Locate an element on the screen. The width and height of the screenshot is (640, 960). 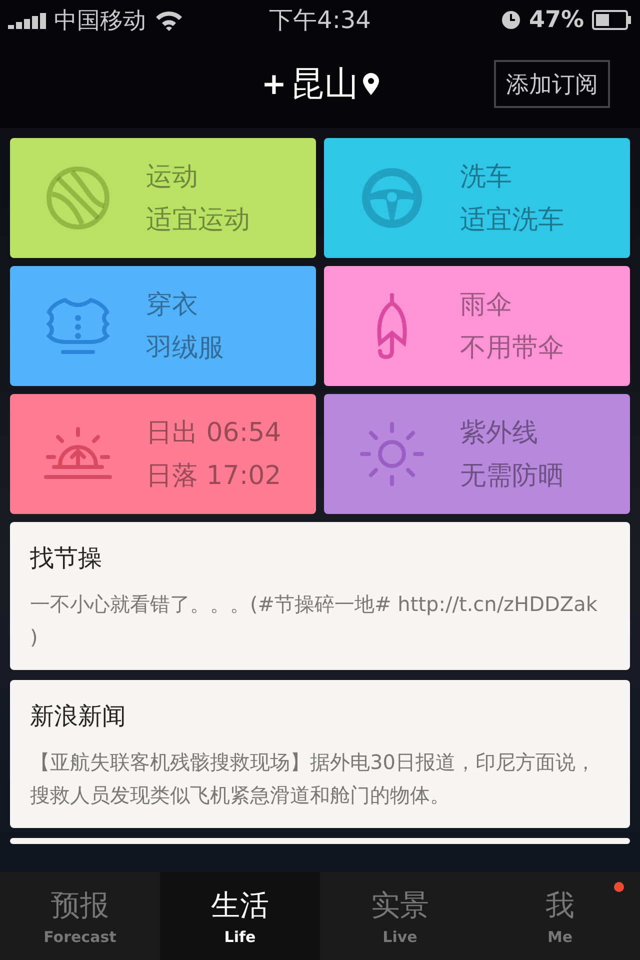
tab-item: 生活 Life is located at coordinates (240, 916).